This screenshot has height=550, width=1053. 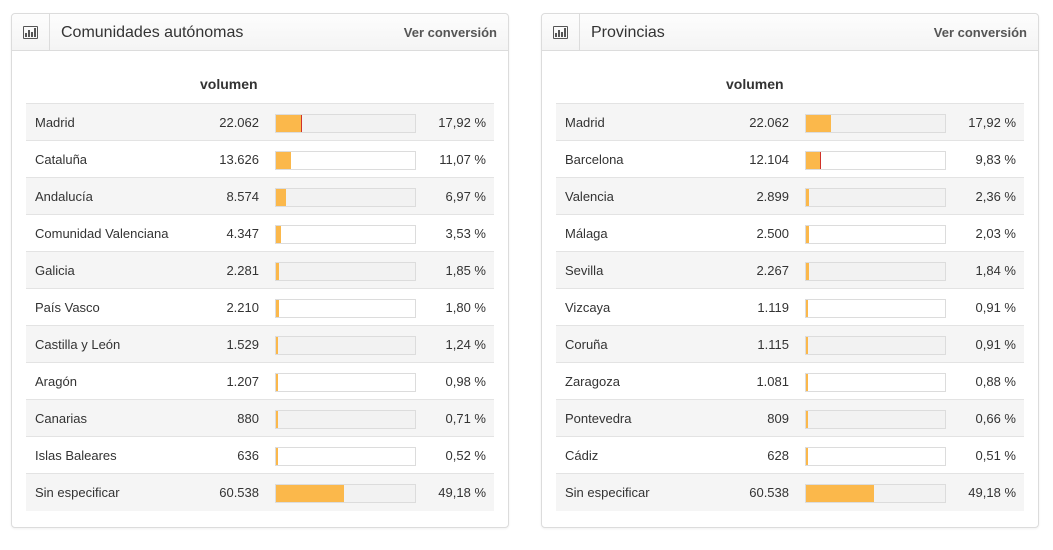 What do you see at coordinates (260, 270) in the screenshot?
I see `table-row: Galicia 2.281 1,85 %` at bounding box center [260, 270].